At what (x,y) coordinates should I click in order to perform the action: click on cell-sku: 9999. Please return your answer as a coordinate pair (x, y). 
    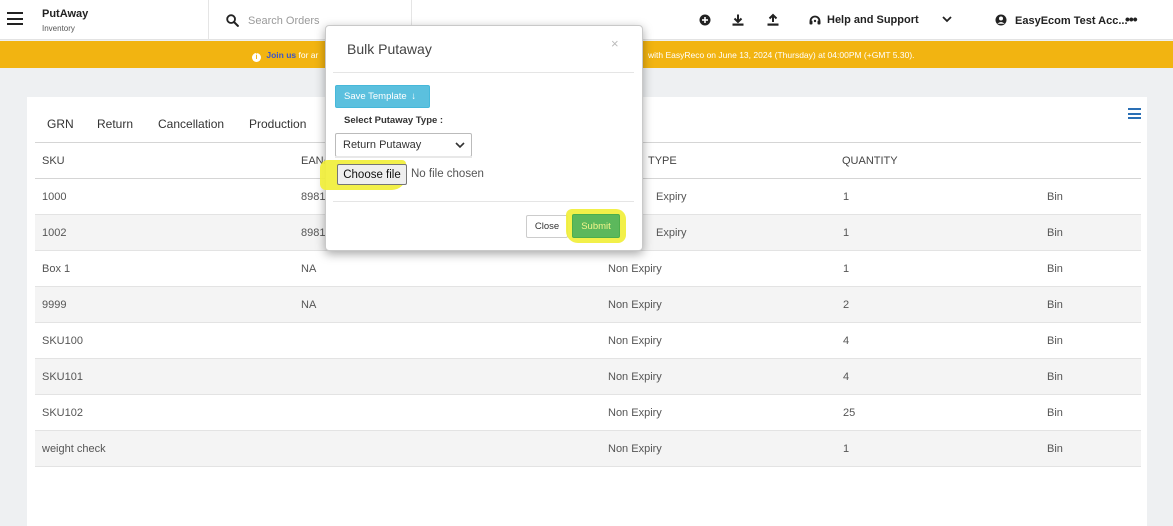
    Looking at the image, I should click on (54, 305).